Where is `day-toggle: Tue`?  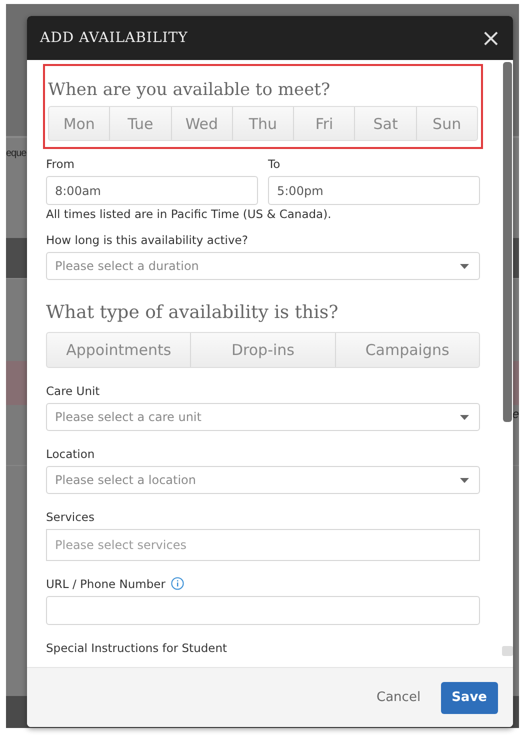 day-toggle: Tue is located at coordinates (141, 123).